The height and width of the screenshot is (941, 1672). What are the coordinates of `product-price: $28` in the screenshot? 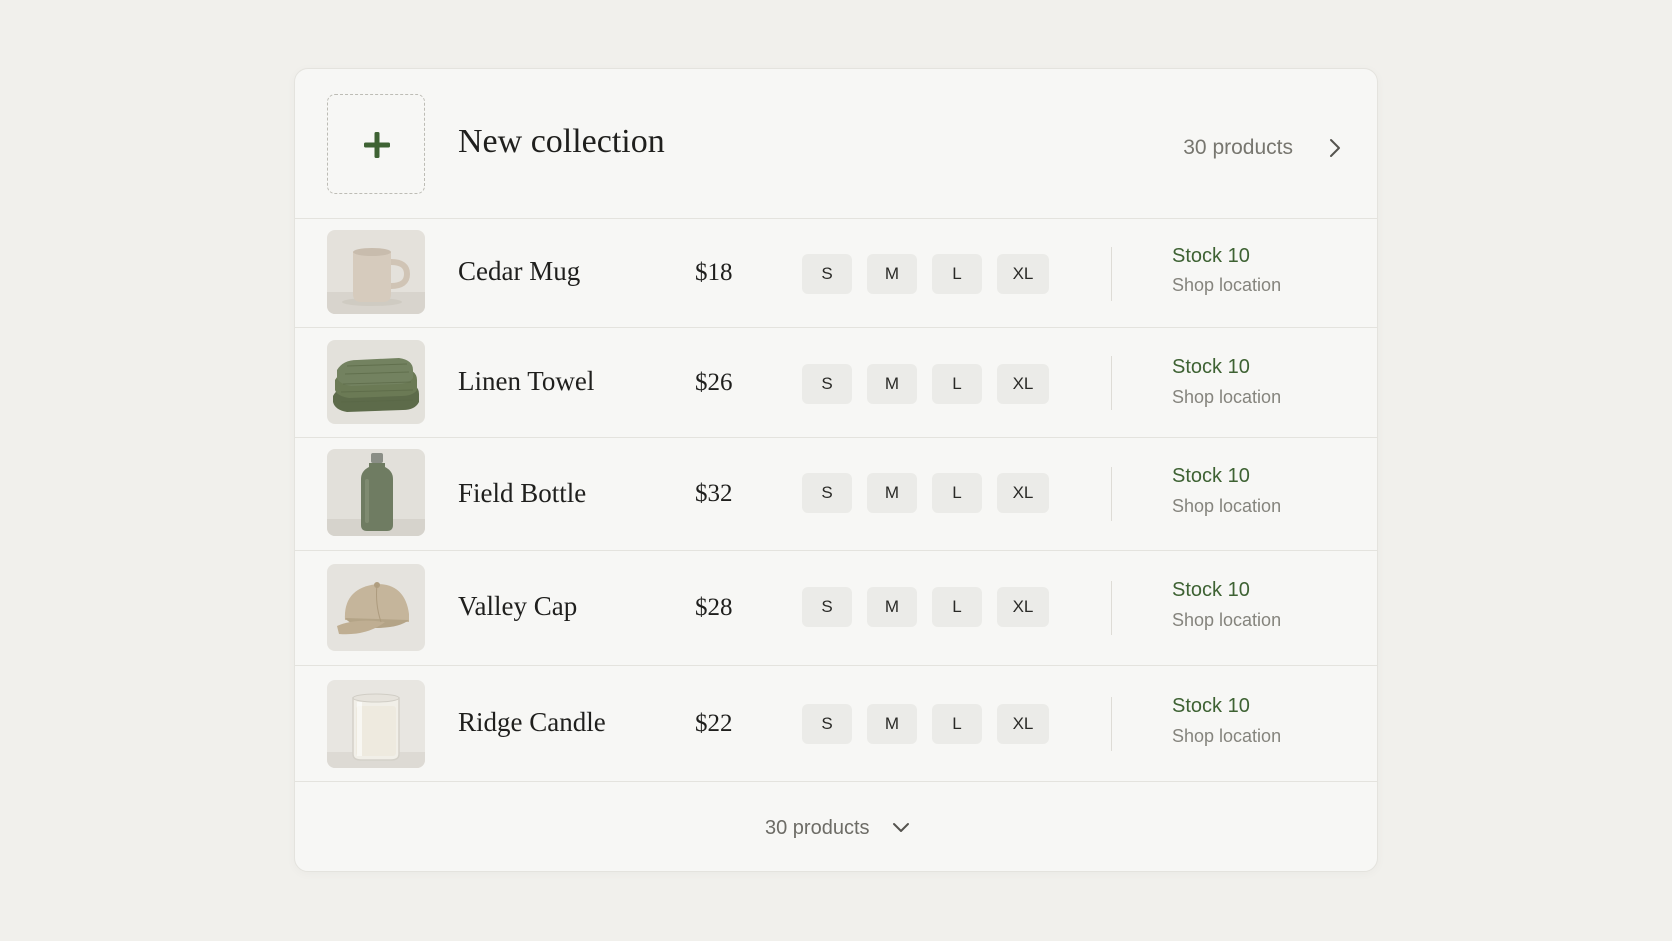 It's located at (714, 607).